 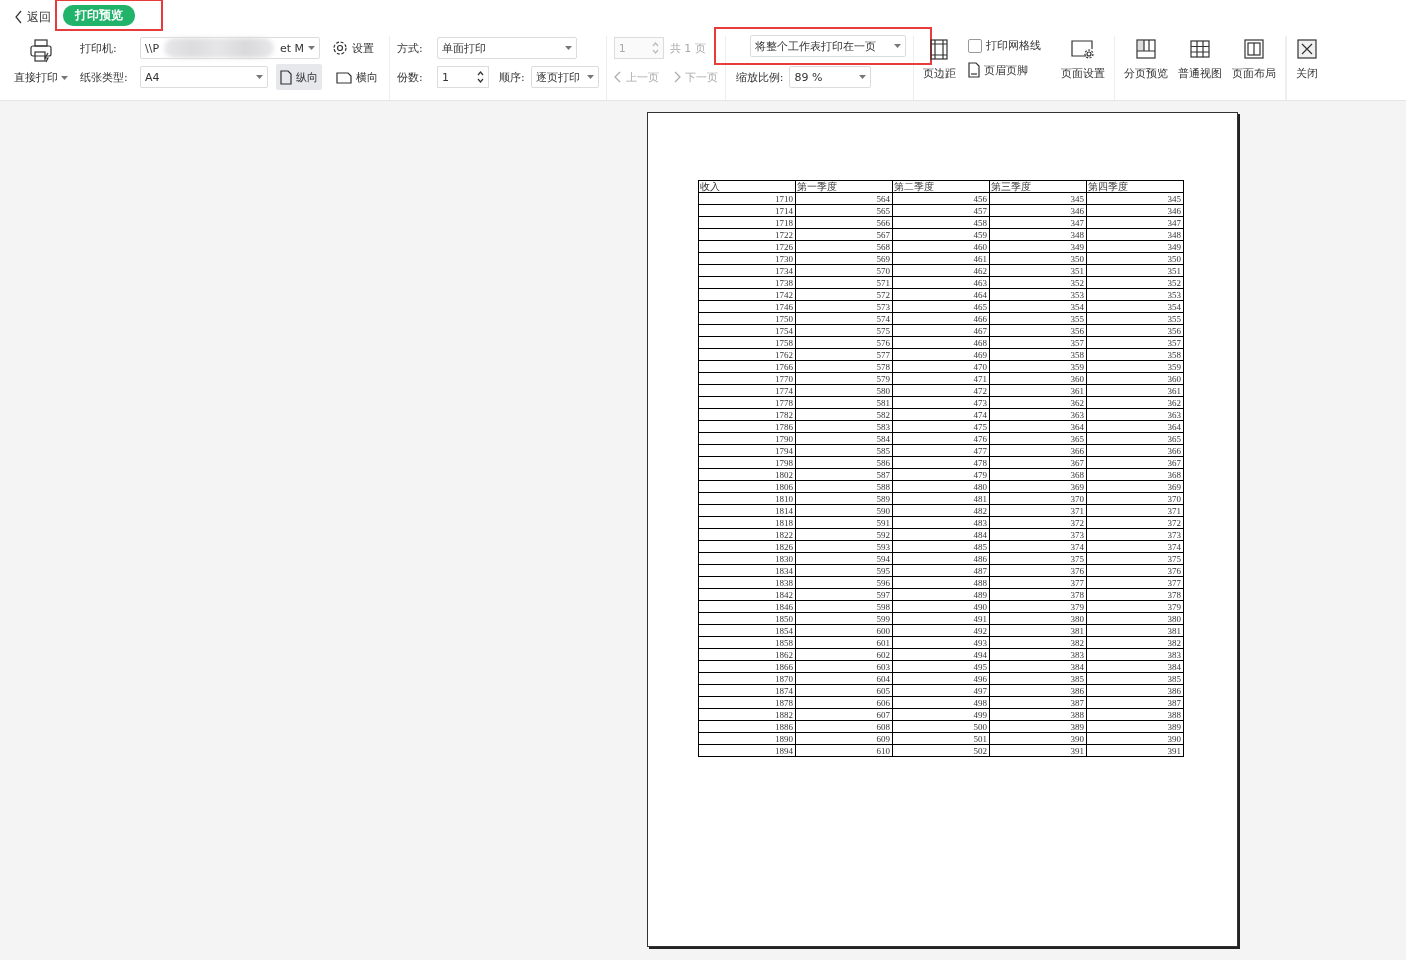 What do you see at coordinates (564, 77) in the screenshot?
I see `order-select: 逐页打印` at bounding box center [564, 77].